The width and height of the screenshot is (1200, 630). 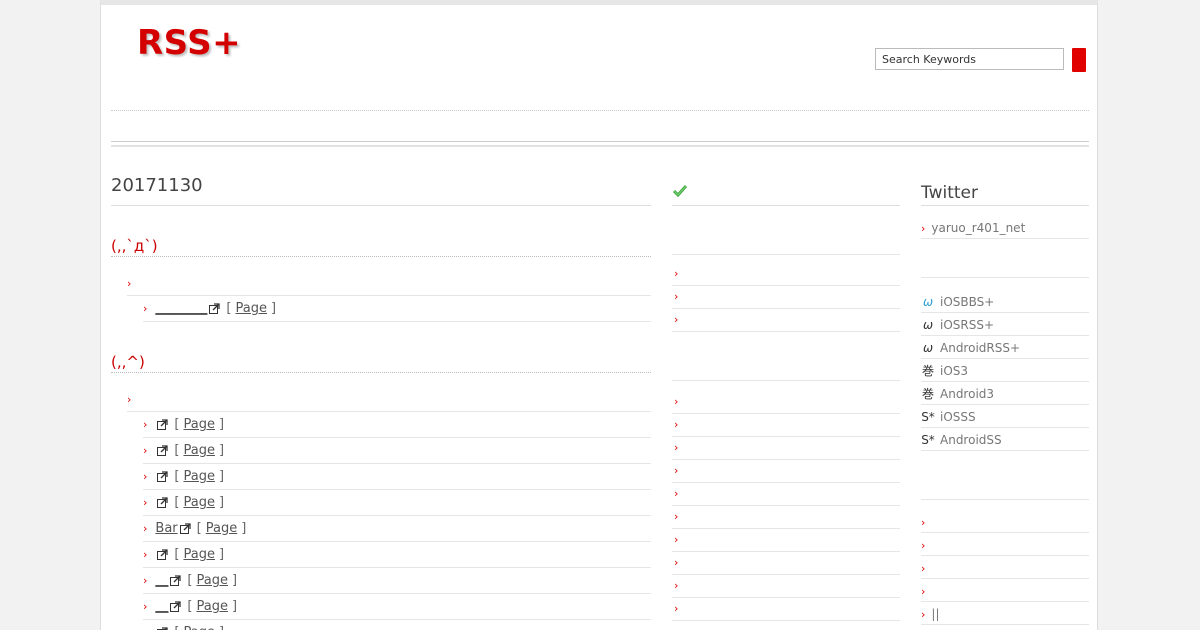 What do you see at coordinates (1005, 393) in the screenshot?
I see `app-link-4: 巻 Android3` at bounding box center [1005, 393].